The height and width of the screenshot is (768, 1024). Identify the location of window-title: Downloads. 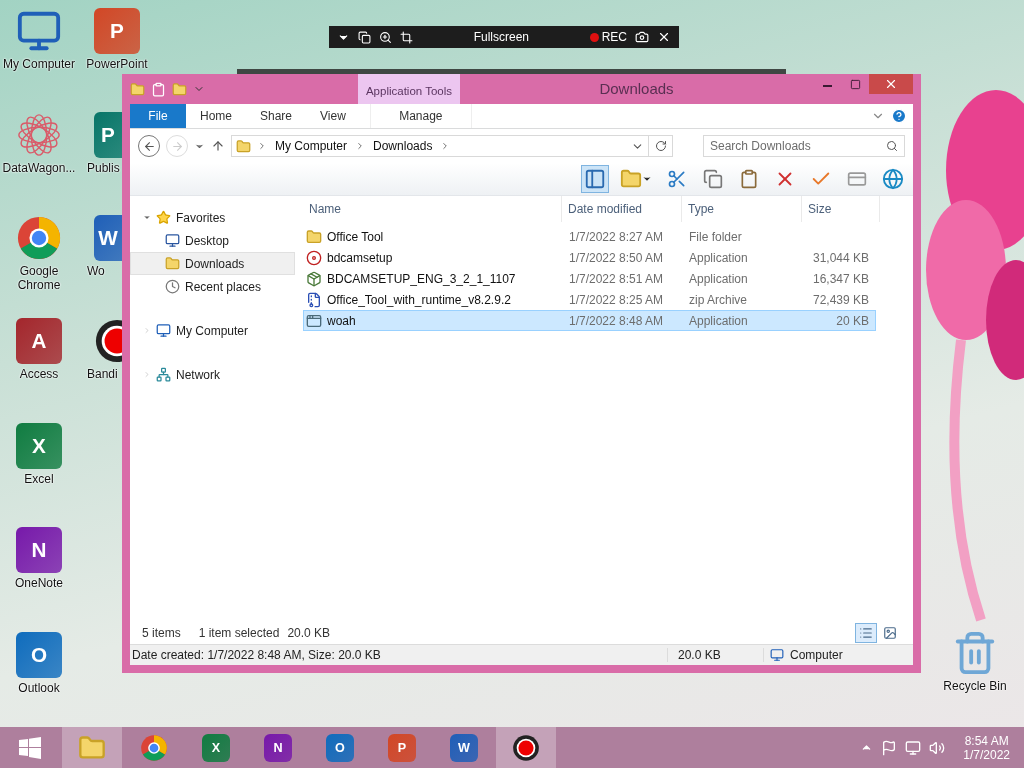
(636, 89).